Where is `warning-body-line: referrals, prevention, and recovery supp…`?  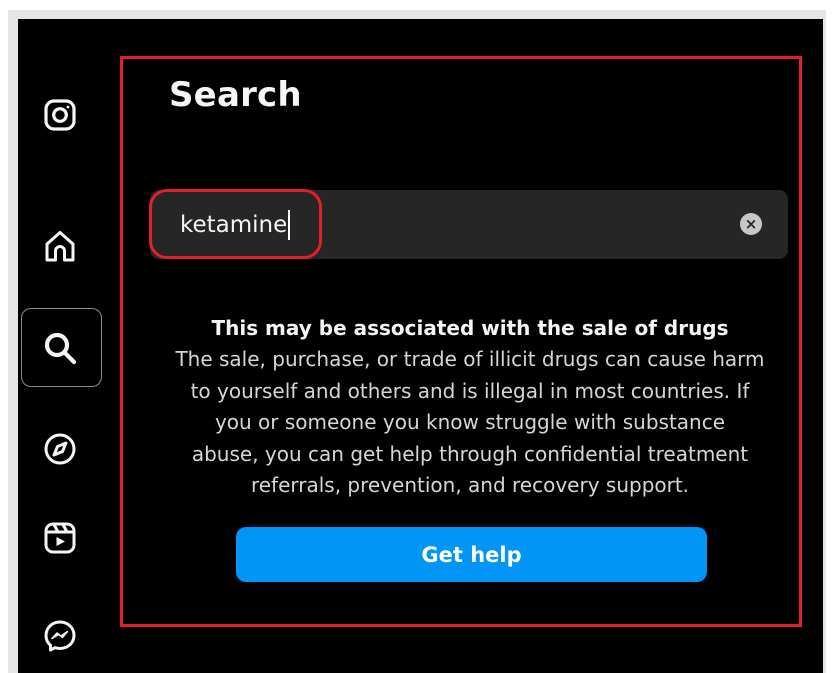 warning-body-line: referrals, prevention, and recovery supp… is located at coordinates (470, 485).